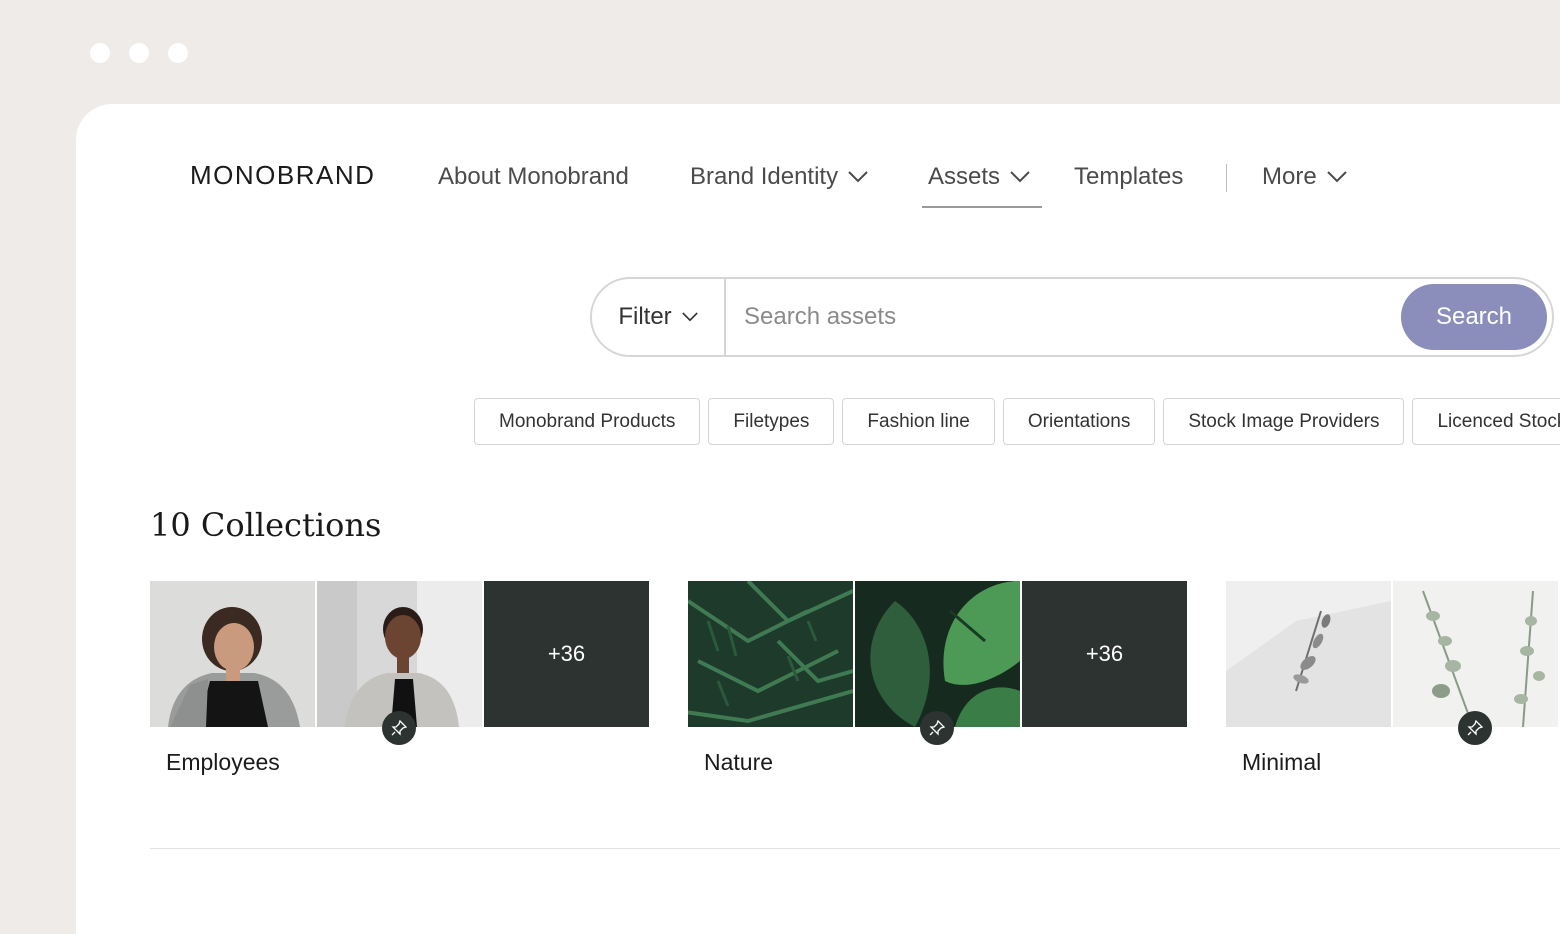 This screenshot has width=1560, height=934. Describe the element at coordinates (178, 53) in the screenshot. I see `window-dot-maximize` at that location.